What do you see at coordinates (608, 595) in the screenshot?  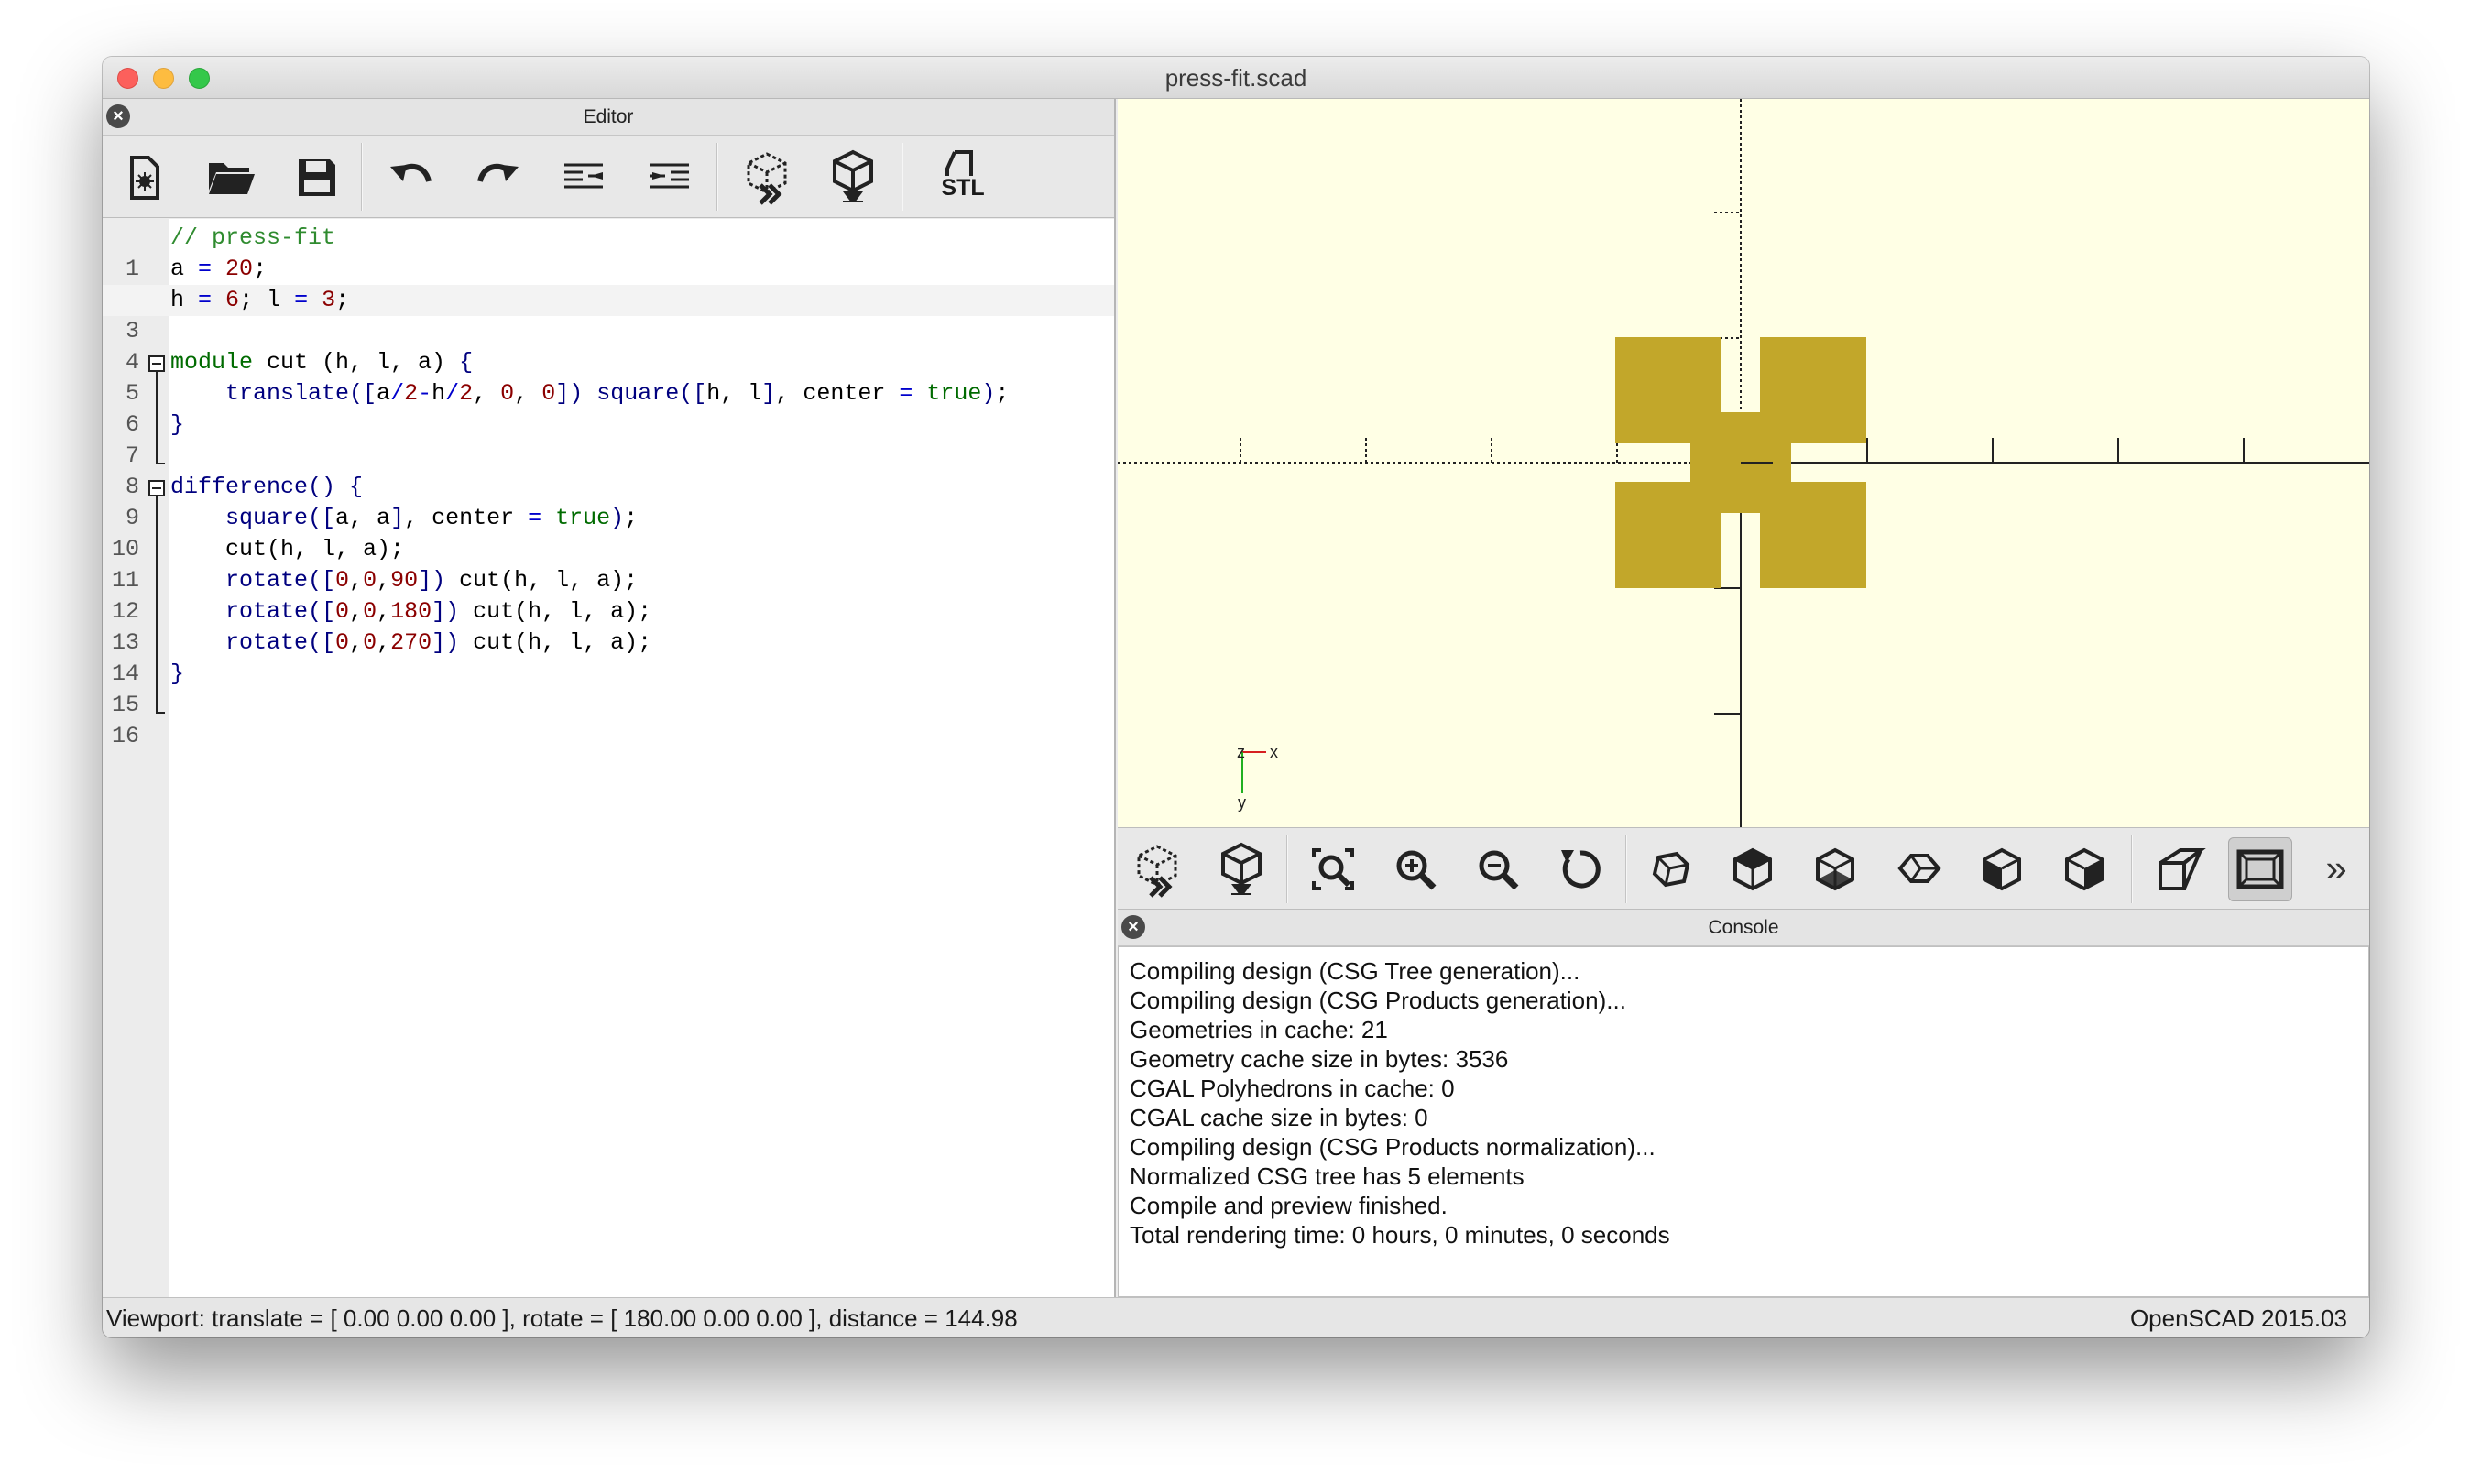 I see `code-line: 12 rotate([0,0,90]) cut(h, l, a);` at bounding box center [608, 595].